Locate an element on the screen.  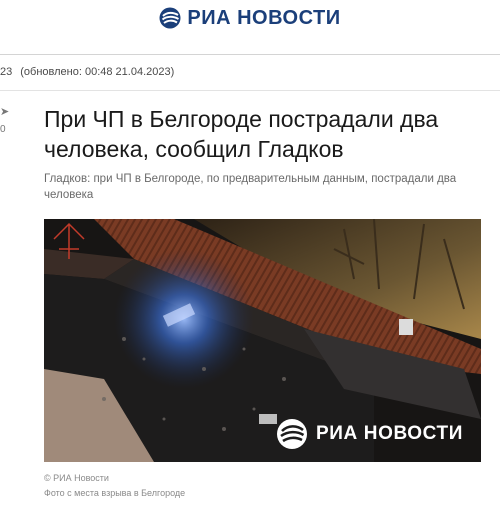
photo-watermark: РИА НОВОСТИ is located at coordinates (369, 434).